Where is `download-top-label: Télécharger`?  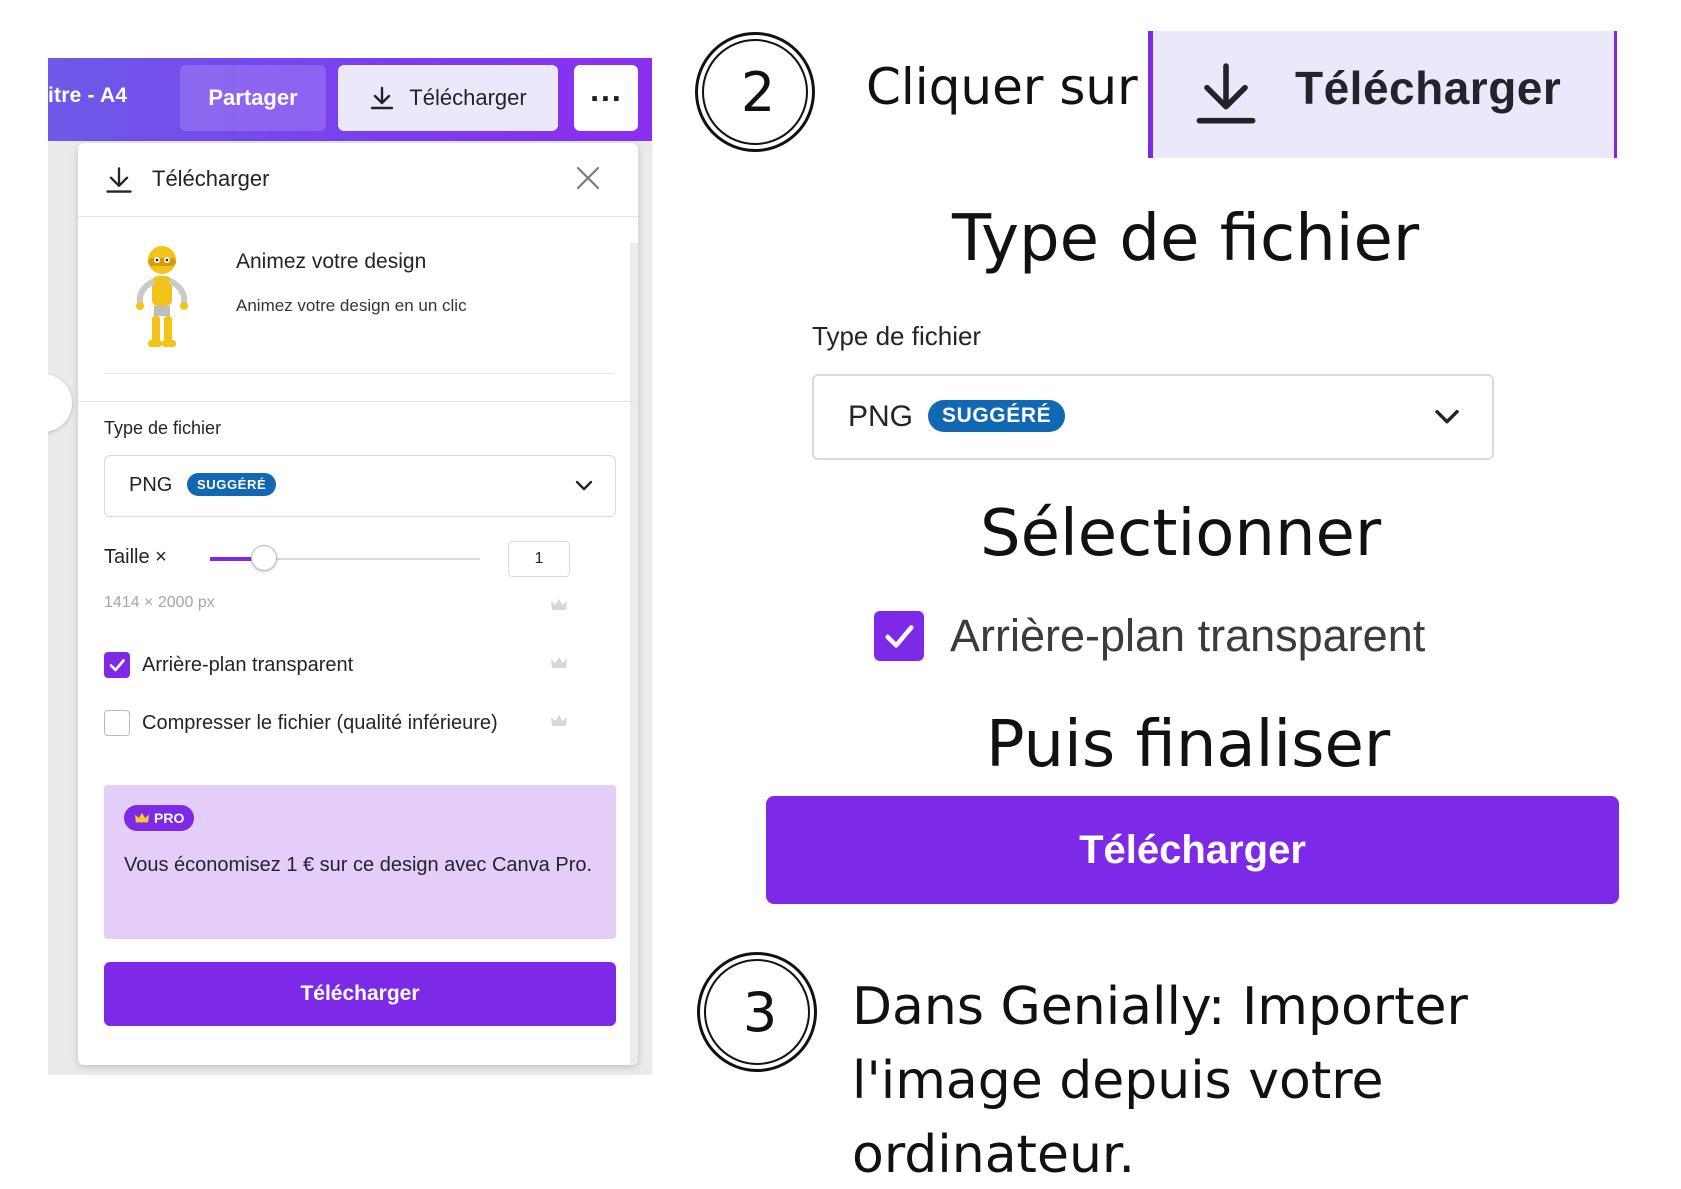 download-top-label: Télécharger is located at coordinates (468, 97).